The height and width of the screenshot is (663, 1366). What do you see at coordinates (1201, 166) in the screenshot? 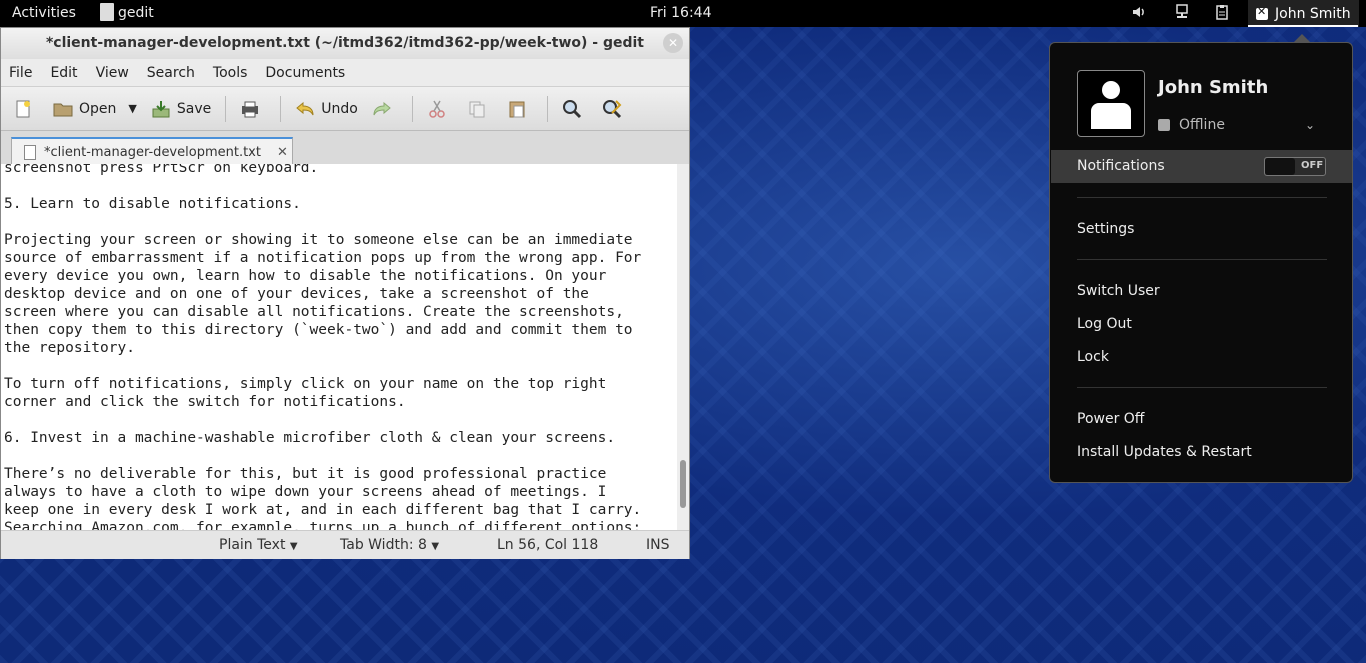
I see `notifications-row: Notifications OFF` at bounding box center [1201, 166].